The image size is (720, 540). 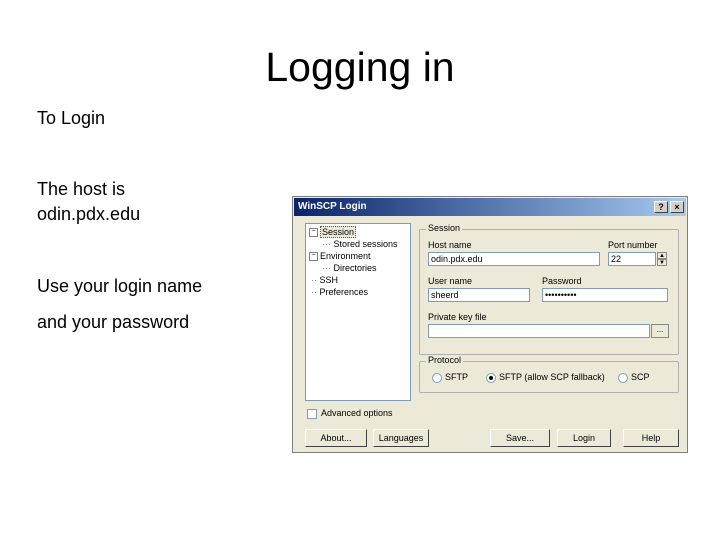 I want to click on tree-item-label: Session, so click(x=338, y=232).